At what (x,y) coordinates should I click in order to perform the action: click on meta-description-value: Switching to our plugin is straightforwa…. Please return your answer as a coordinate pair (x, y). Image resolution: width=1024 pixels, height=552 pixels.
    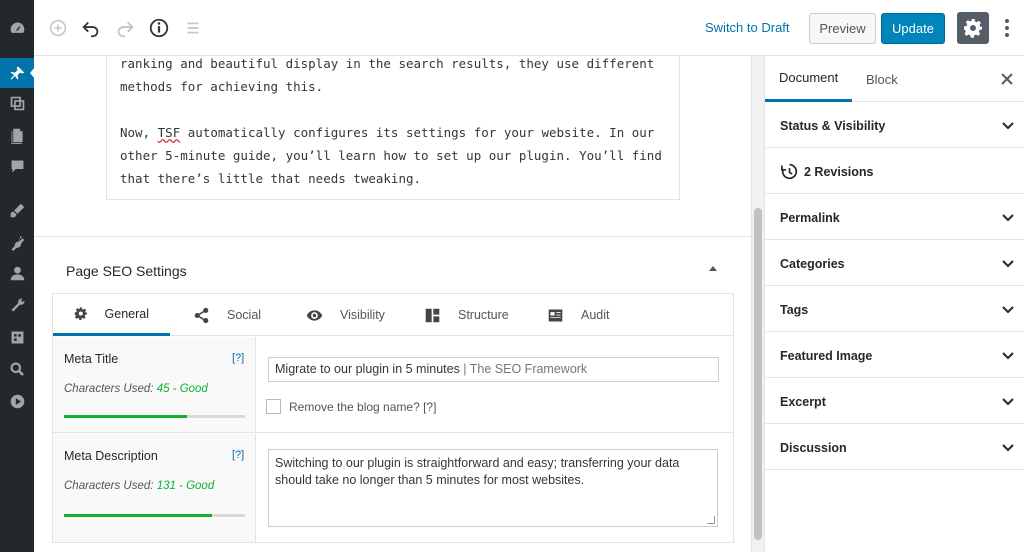
    Looking at the image, I should click on (477, 471).